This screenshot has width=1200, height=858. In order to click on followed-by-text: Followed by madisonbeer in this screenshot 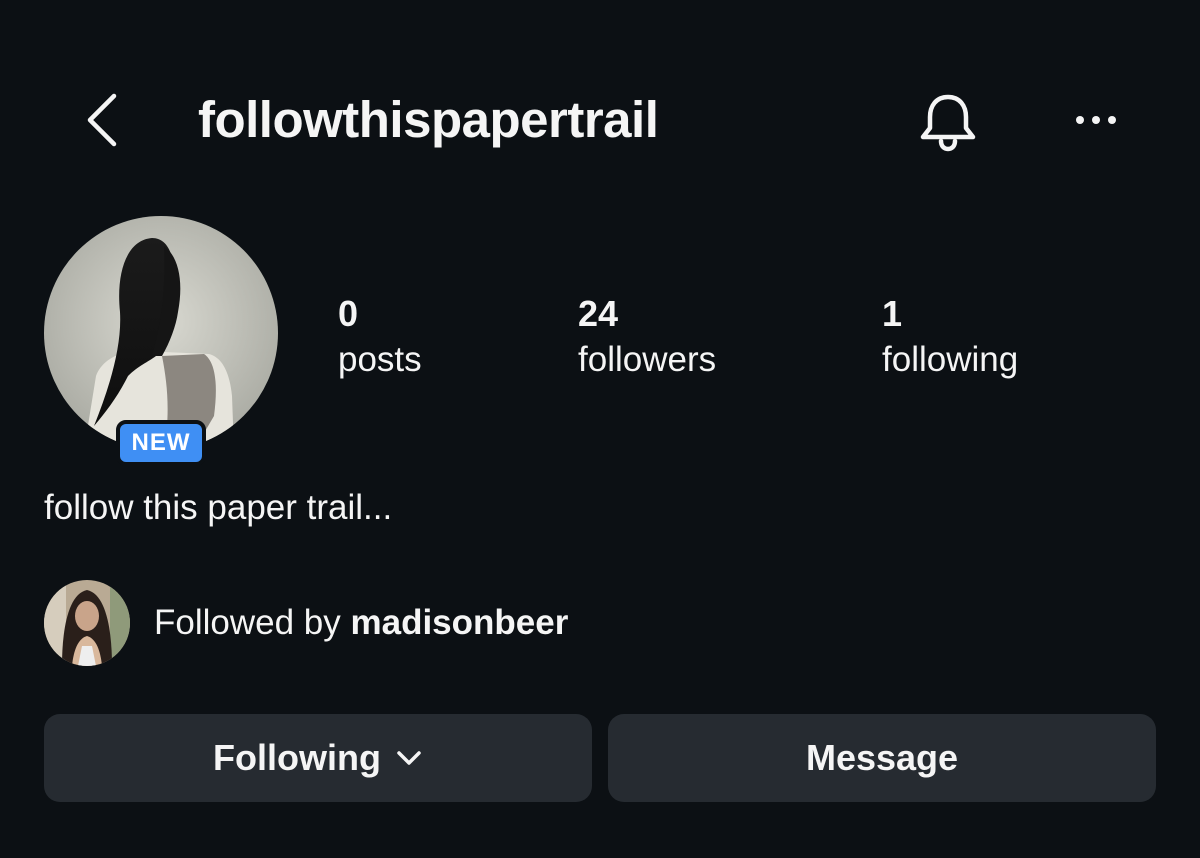, I will do `click(361, 623)`.